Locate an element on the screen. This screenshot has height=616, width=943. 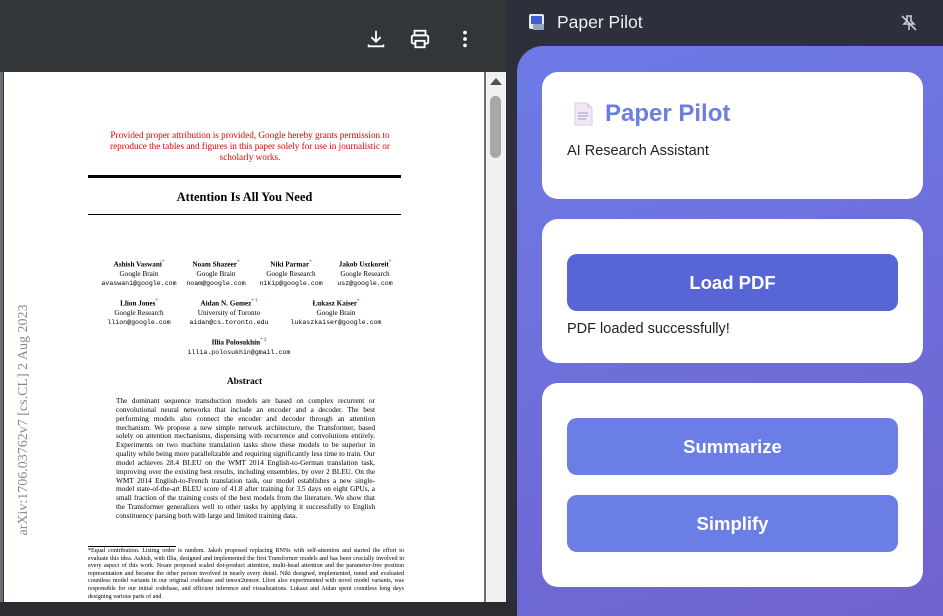
print-icon is located at coordinates (420, 39).